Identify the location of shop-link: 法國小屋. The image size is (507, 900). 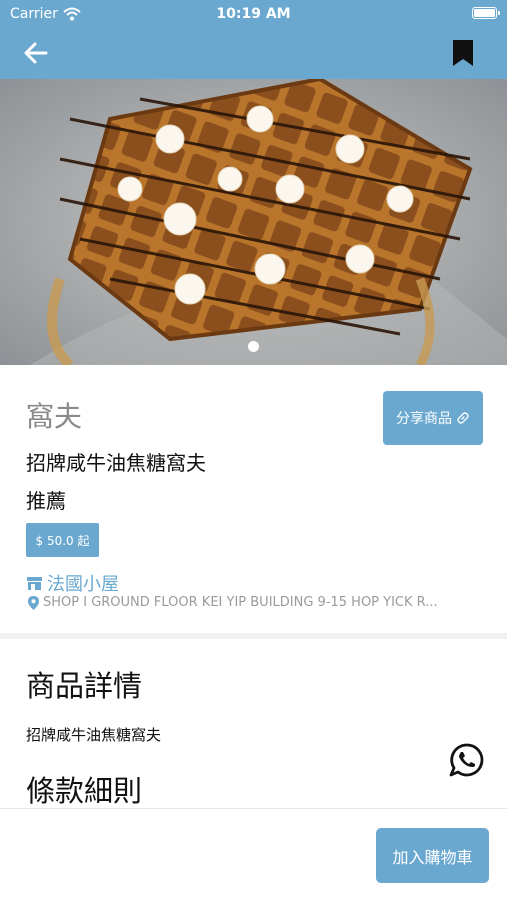
(72, 583).